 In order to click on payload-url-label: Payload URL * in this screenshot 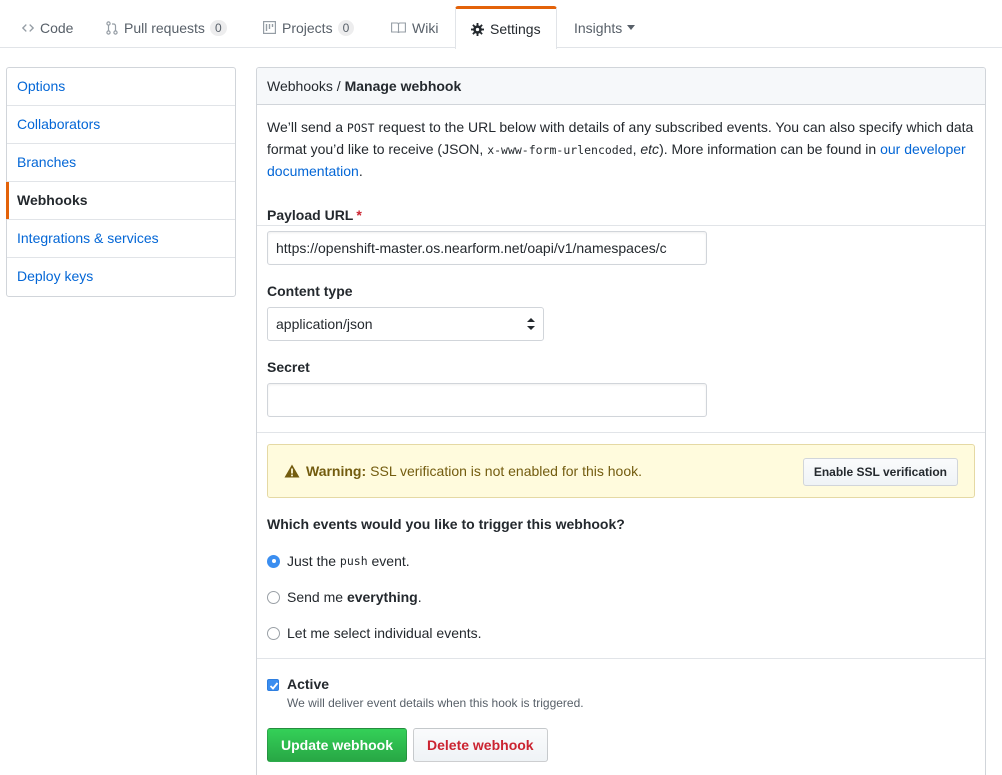, I will do `click(314, 215)`.